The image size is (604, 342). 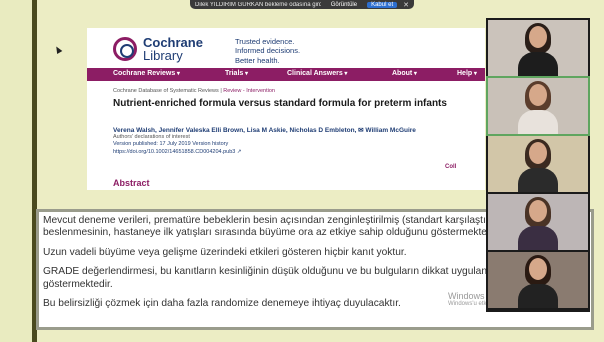 What do you see at coordinates (317, 73) in the screenshot?
I see `nav-clinical-answers: Clinical Answers` at bounding box center [317, 73].